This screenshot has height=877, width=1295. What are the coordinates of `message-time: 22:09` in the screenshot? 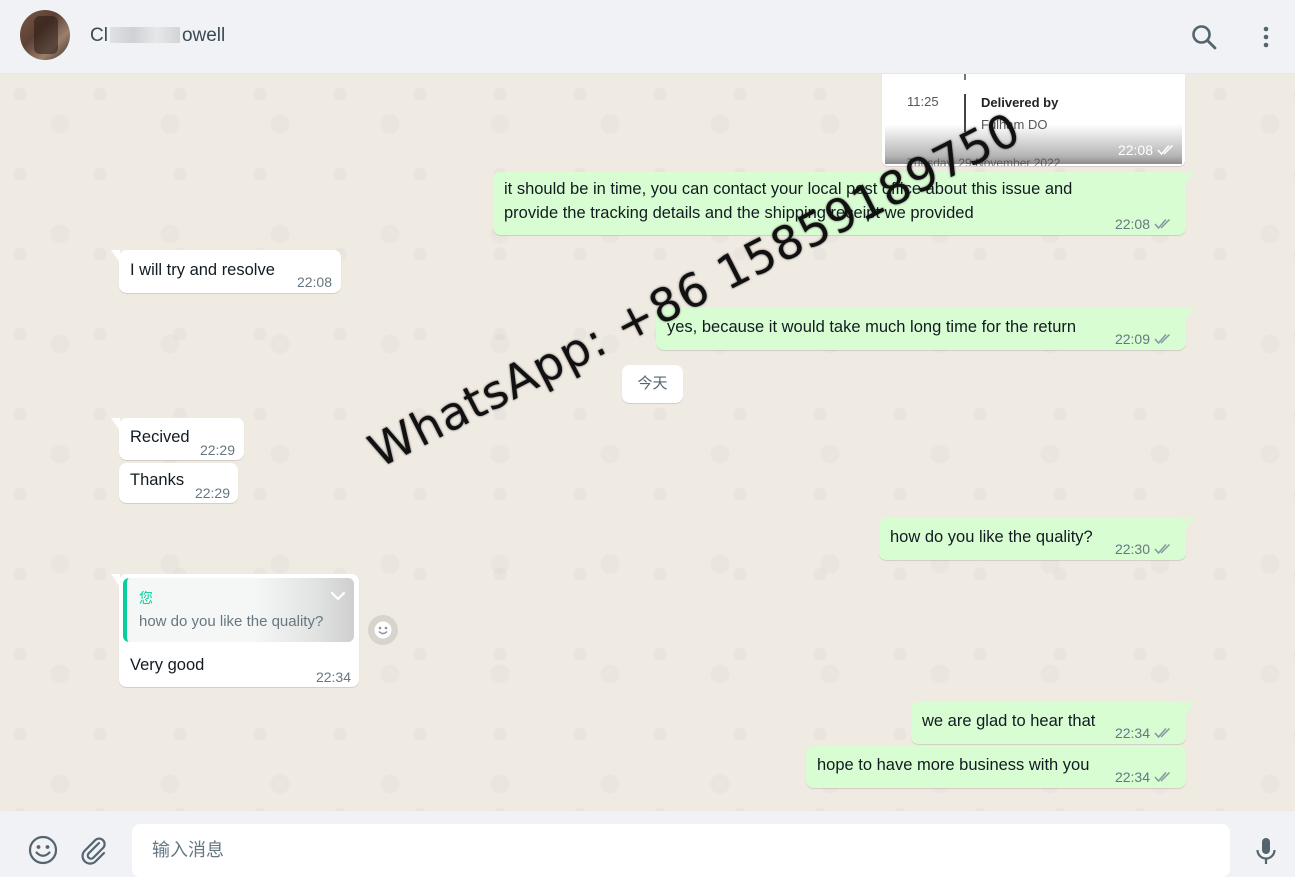 It's located at (1144, 339).